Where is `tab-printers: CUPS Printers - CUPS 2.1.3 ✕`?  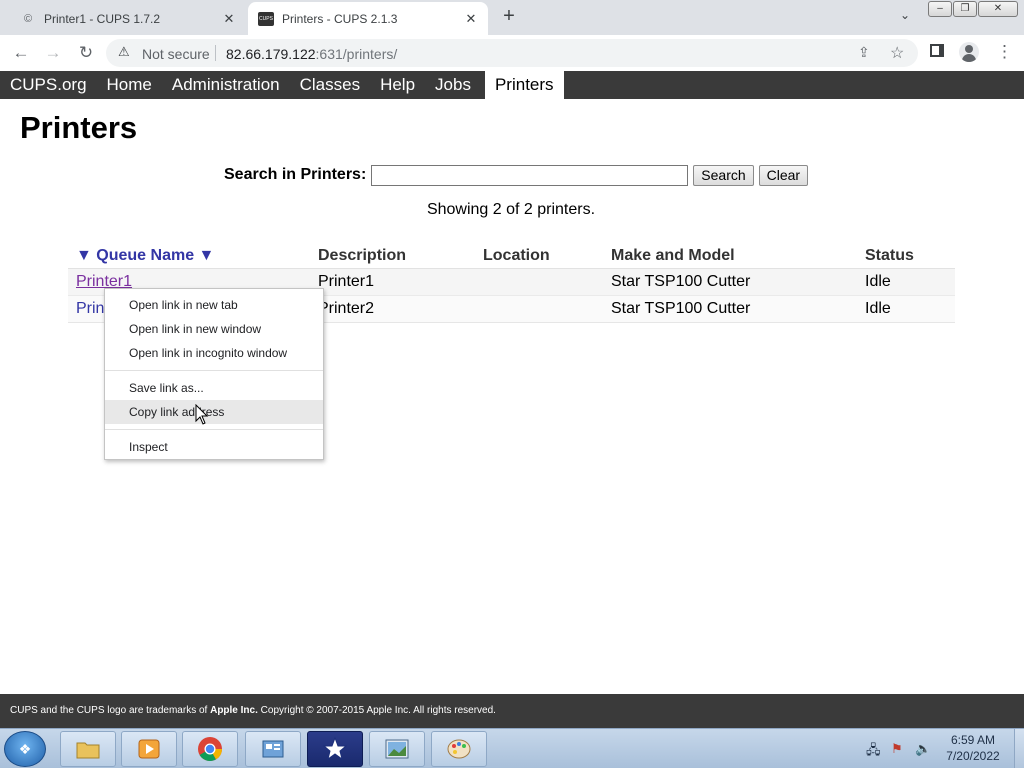
tab-printers: CUPS Printers - CUPS 2.1.3 ✕ is located at coordinates (368, 18).